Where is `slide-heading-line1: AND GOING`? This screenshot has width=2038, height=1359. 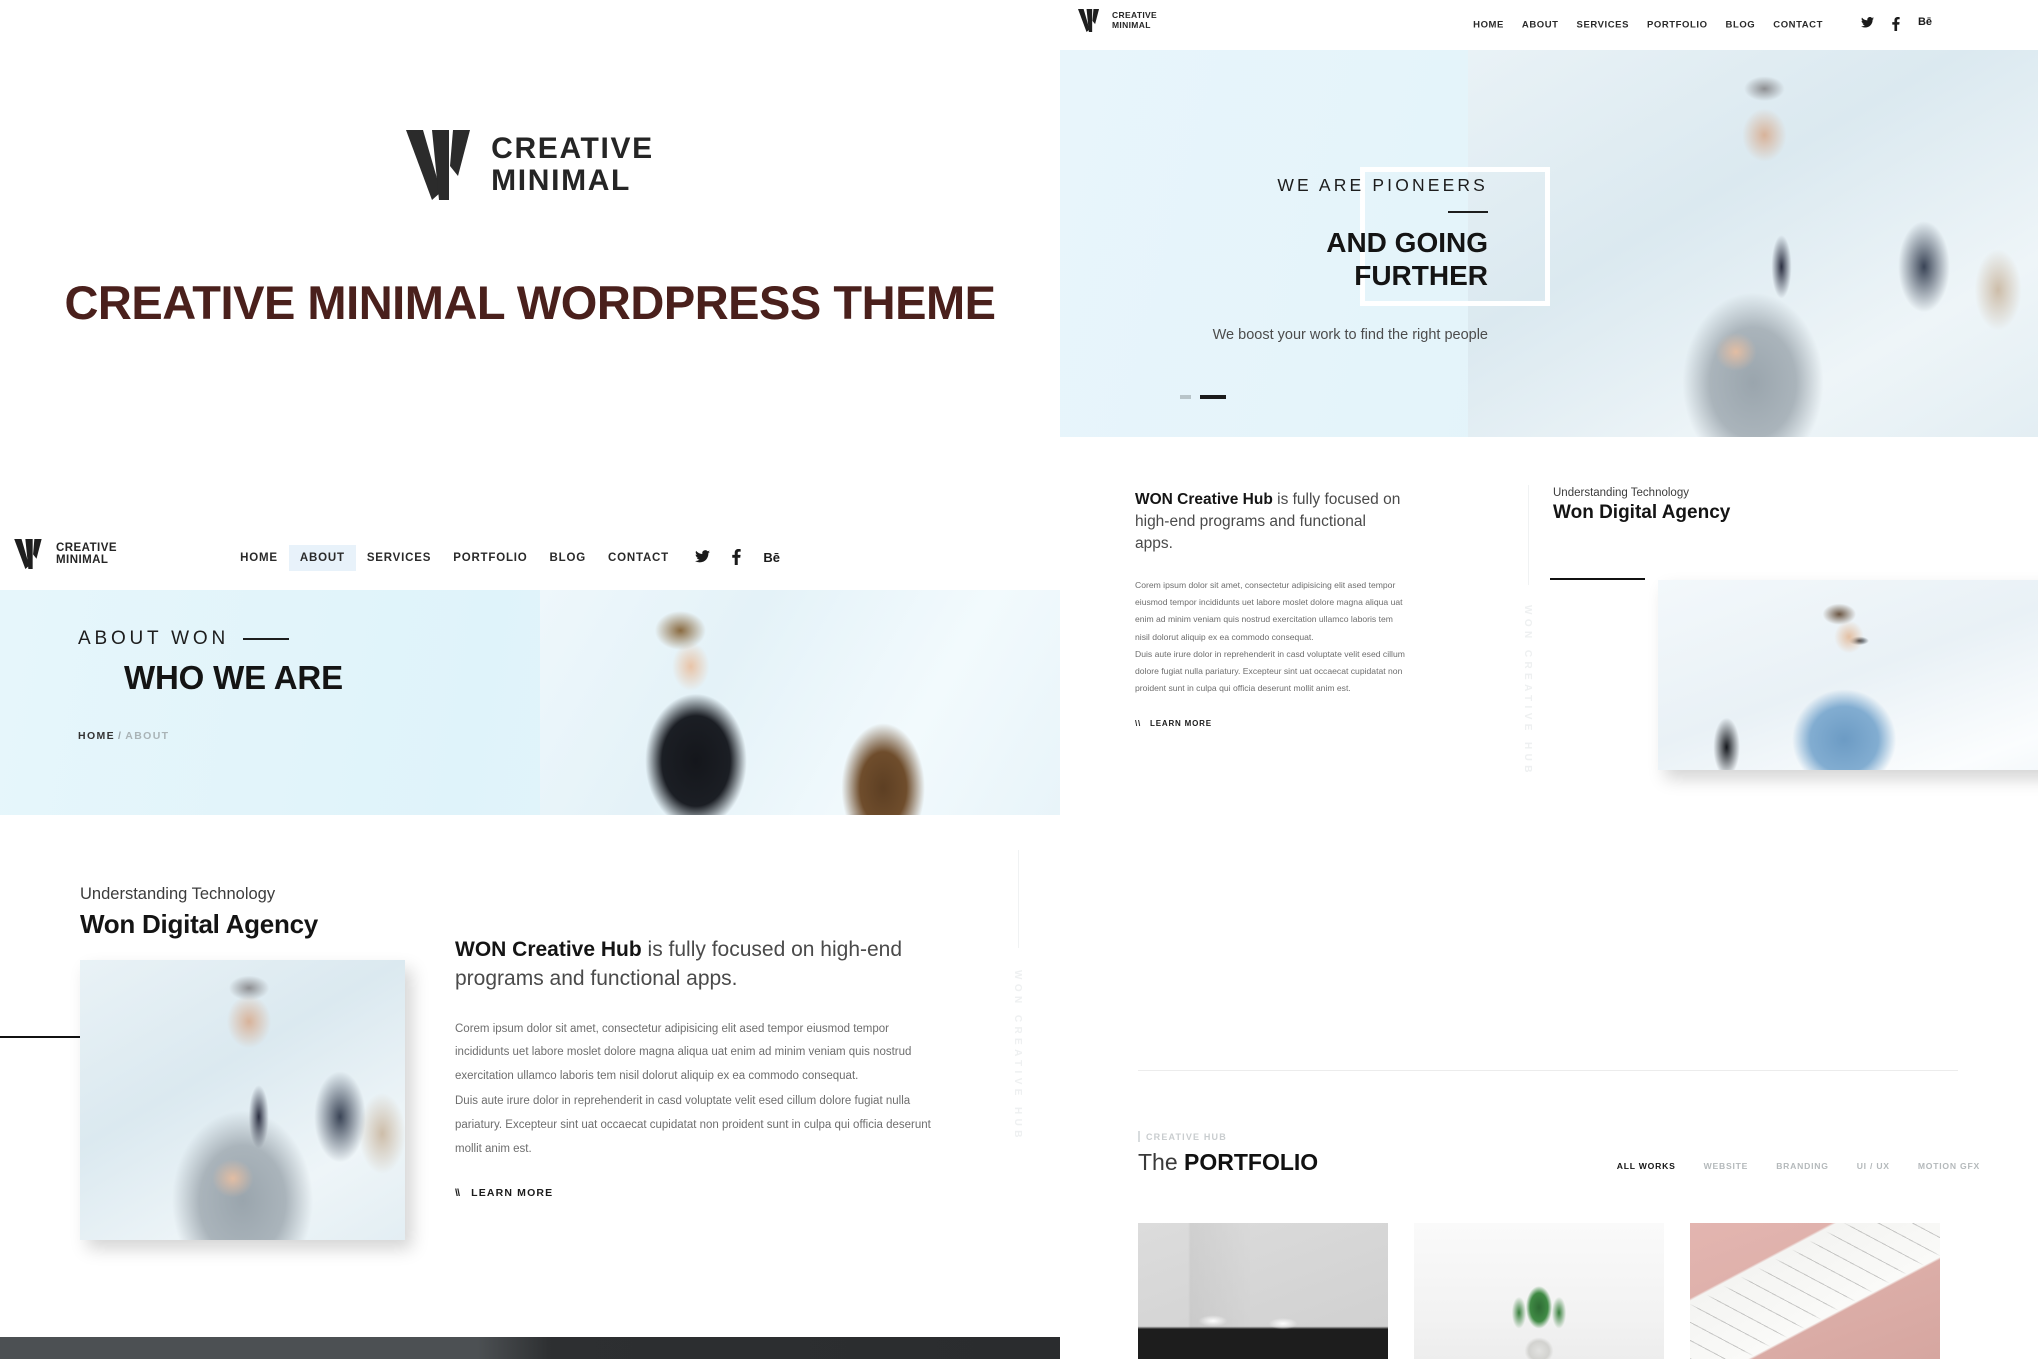 slide-heading-line1: AND GOING is located at coordinates (1407, 242).